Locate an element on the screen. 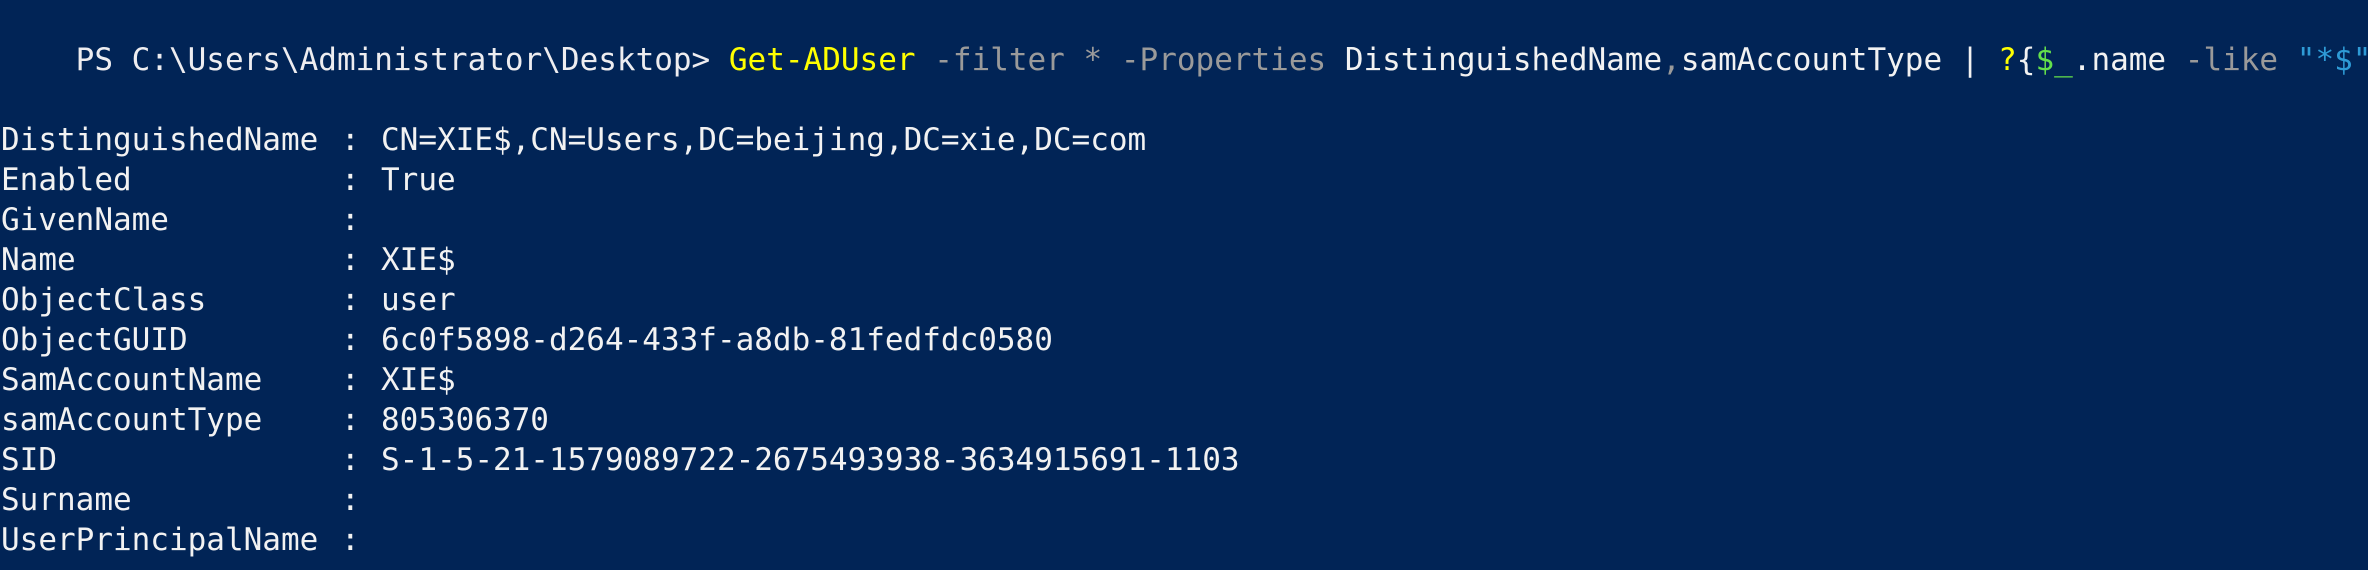  property-name: Name is located at coordinates (38, 260).